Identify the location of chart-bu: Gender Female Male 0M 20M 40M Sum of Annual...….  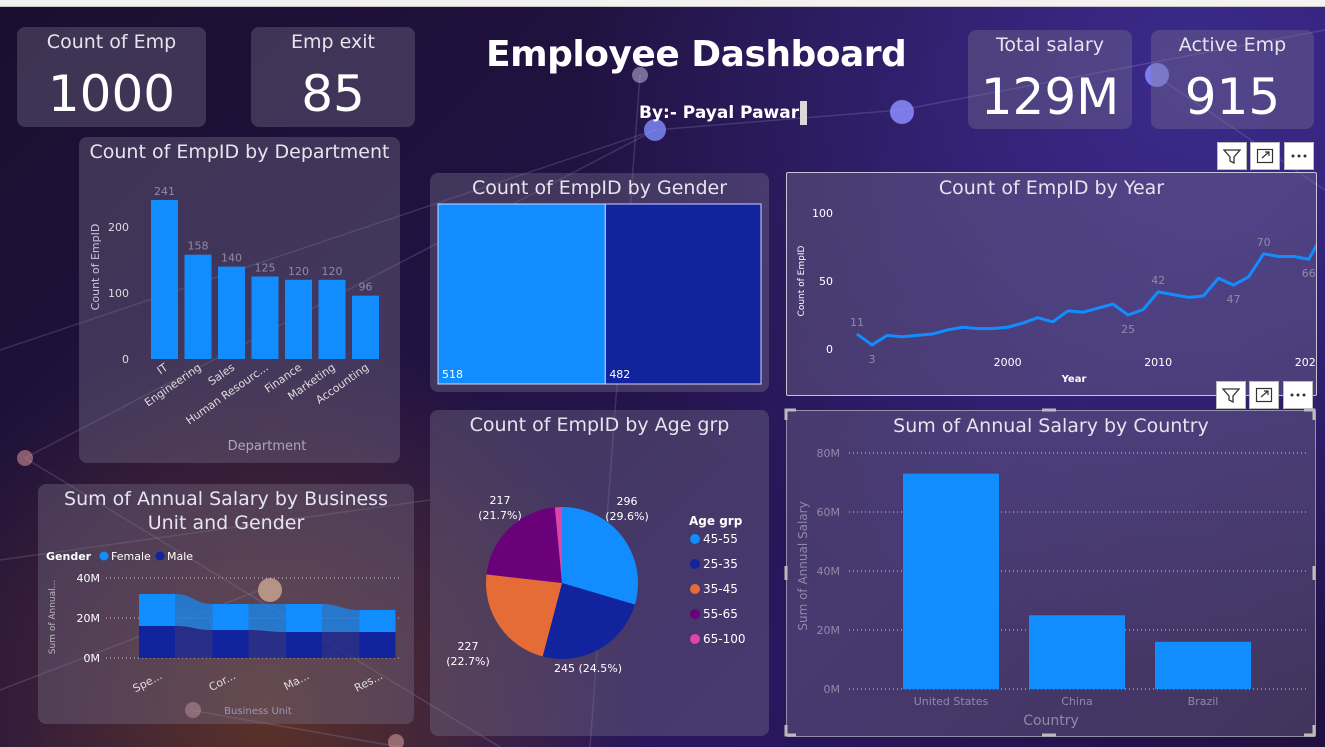
(224, 633).